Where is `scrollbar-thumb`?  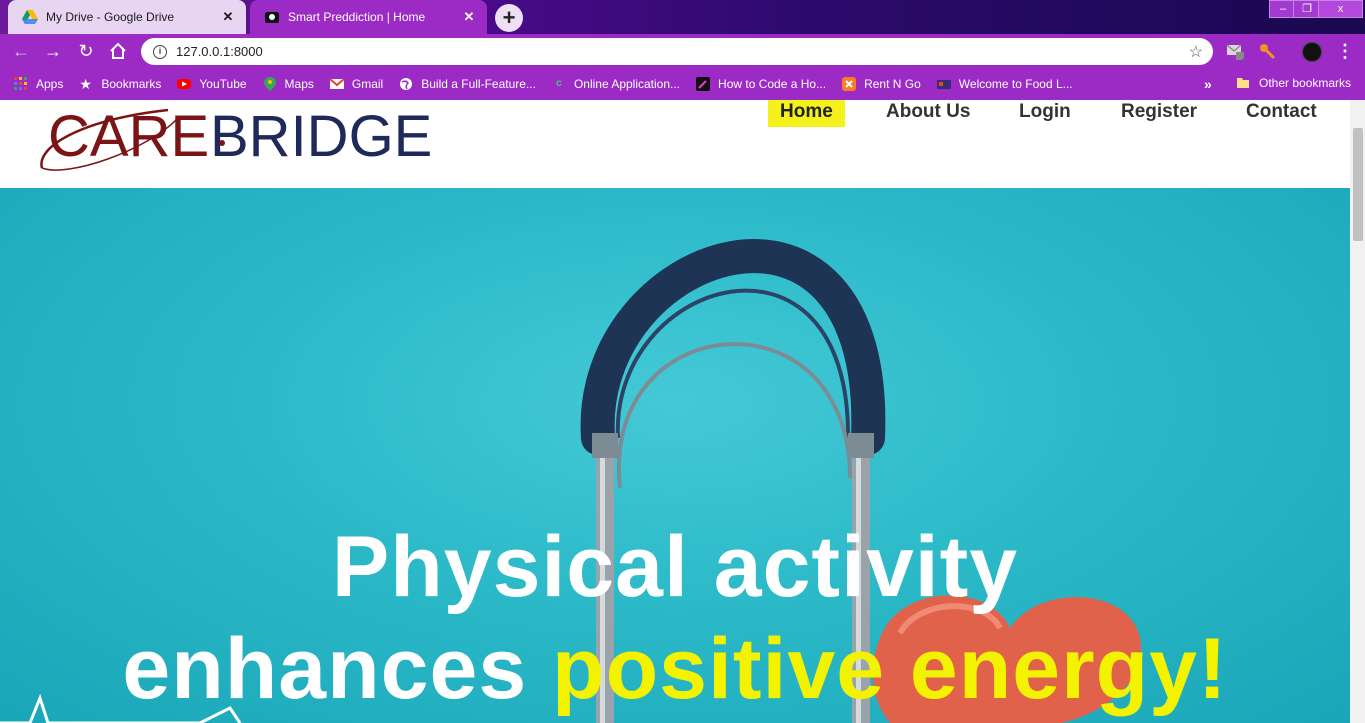 scrollbar-thumb is located at coordinates (1358, 184).